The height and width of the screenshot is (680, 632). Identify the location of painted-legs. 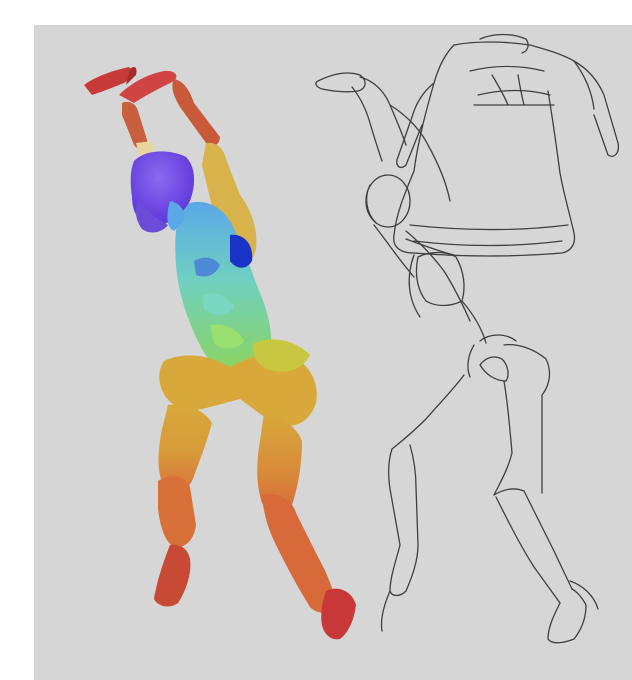
(255, 522).